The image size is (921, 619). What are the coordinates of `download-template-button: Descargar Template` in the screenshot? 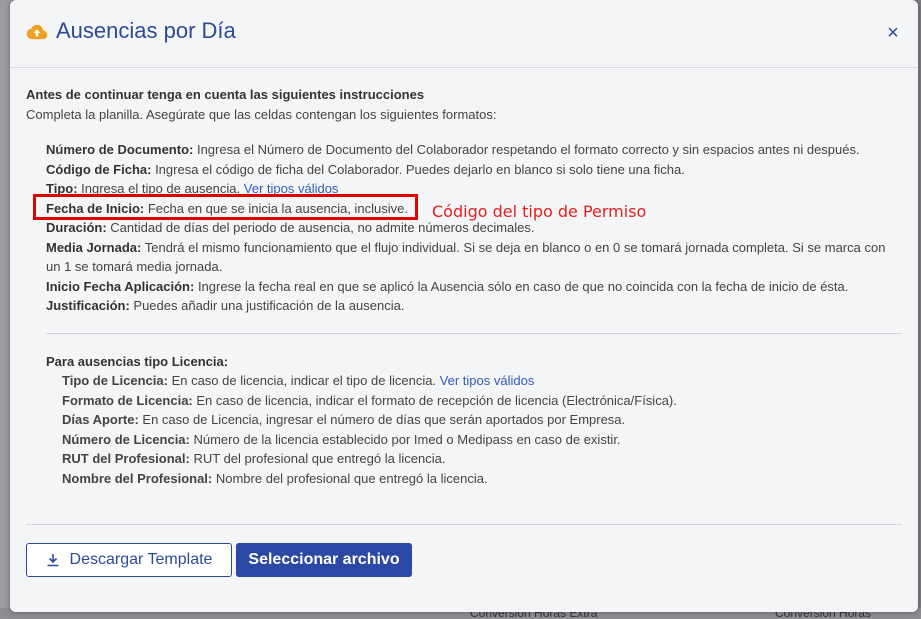 It's located at (129, 560).